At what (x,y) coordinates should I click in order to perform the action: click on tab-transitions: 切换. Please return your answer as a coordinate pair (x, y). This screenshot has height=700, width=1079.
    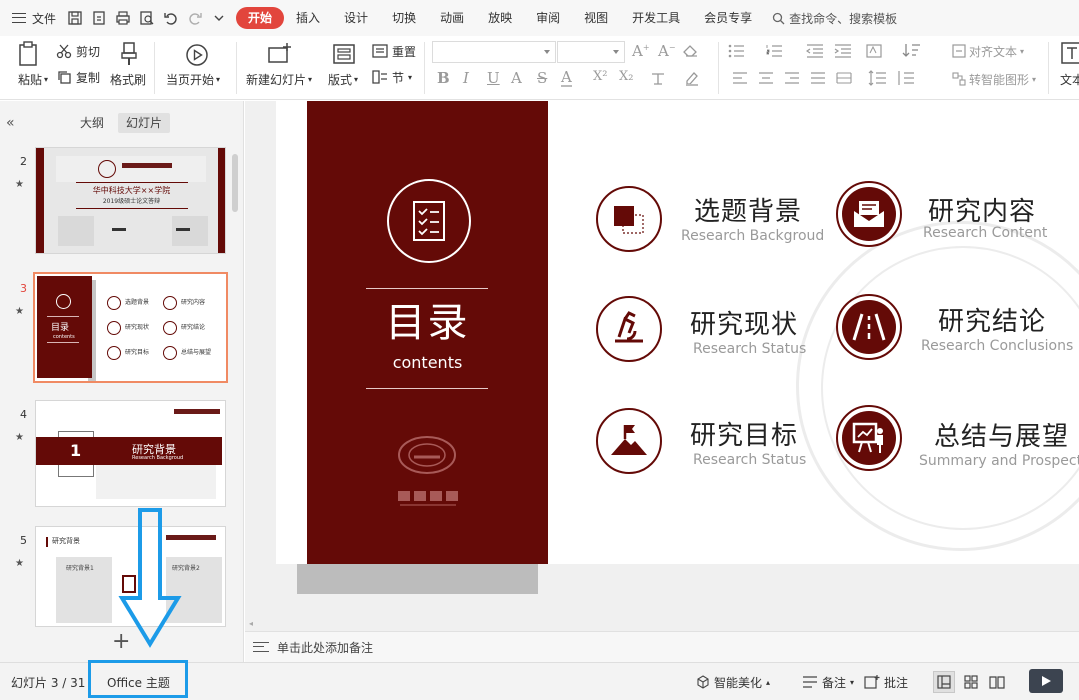
    Looking at the image, I should click on (404, 18).